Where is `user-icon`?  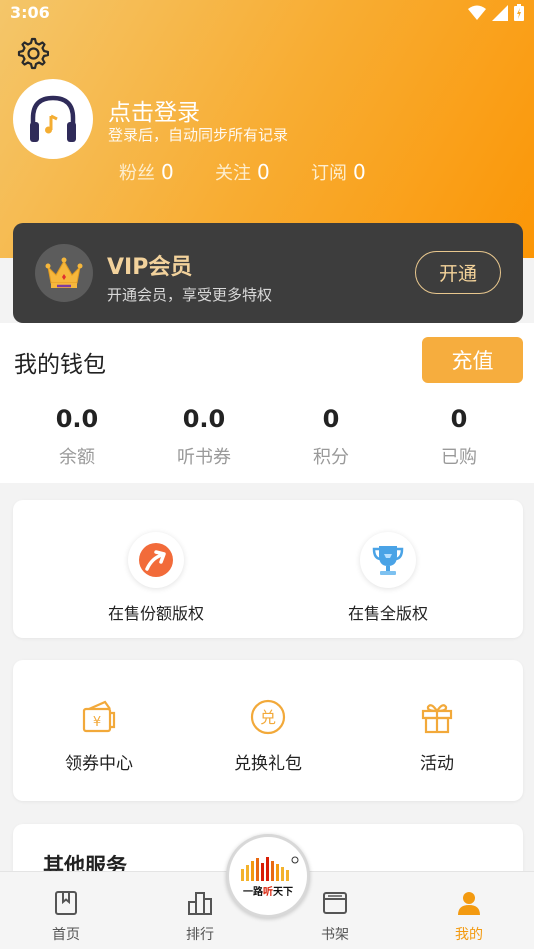 user-icon is located at coordinates (469, 903).